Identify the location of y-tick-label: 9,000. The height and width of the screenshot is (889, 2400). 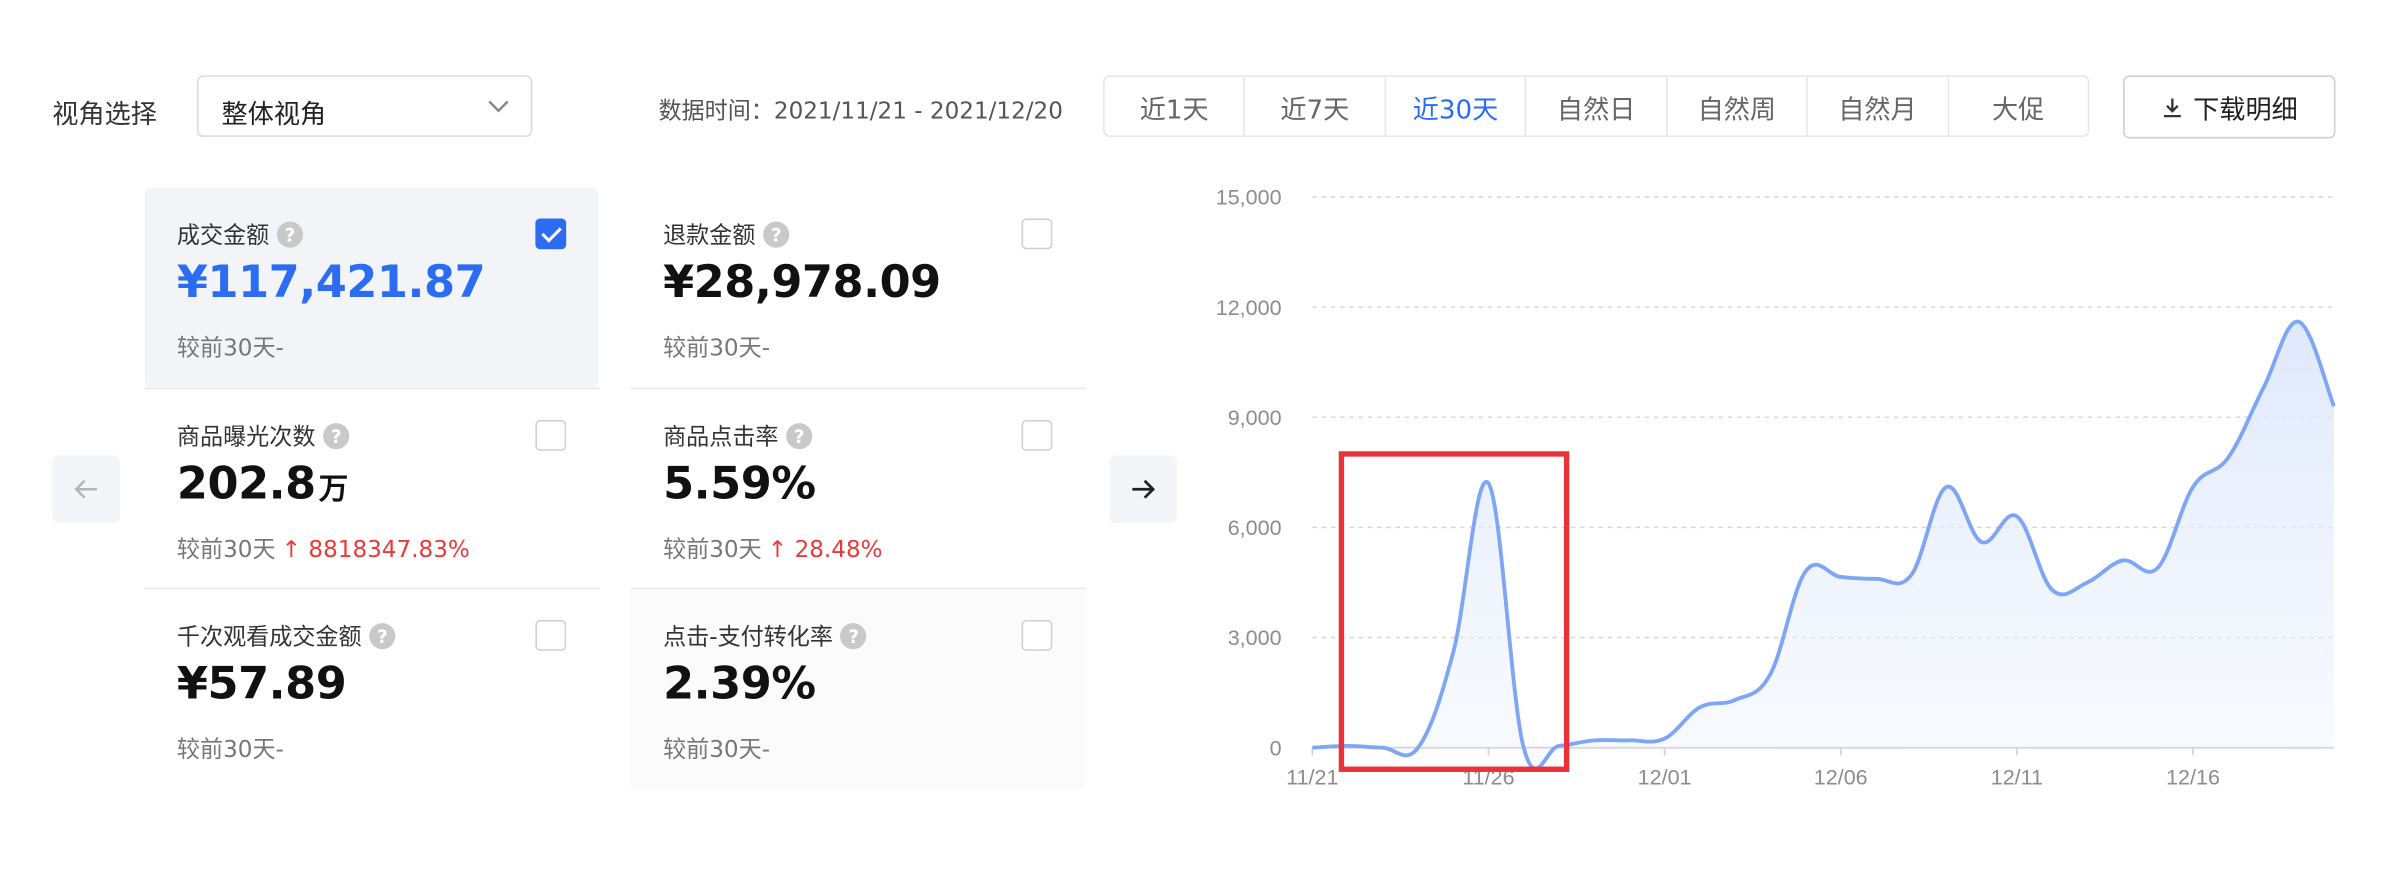
(1255, 418).